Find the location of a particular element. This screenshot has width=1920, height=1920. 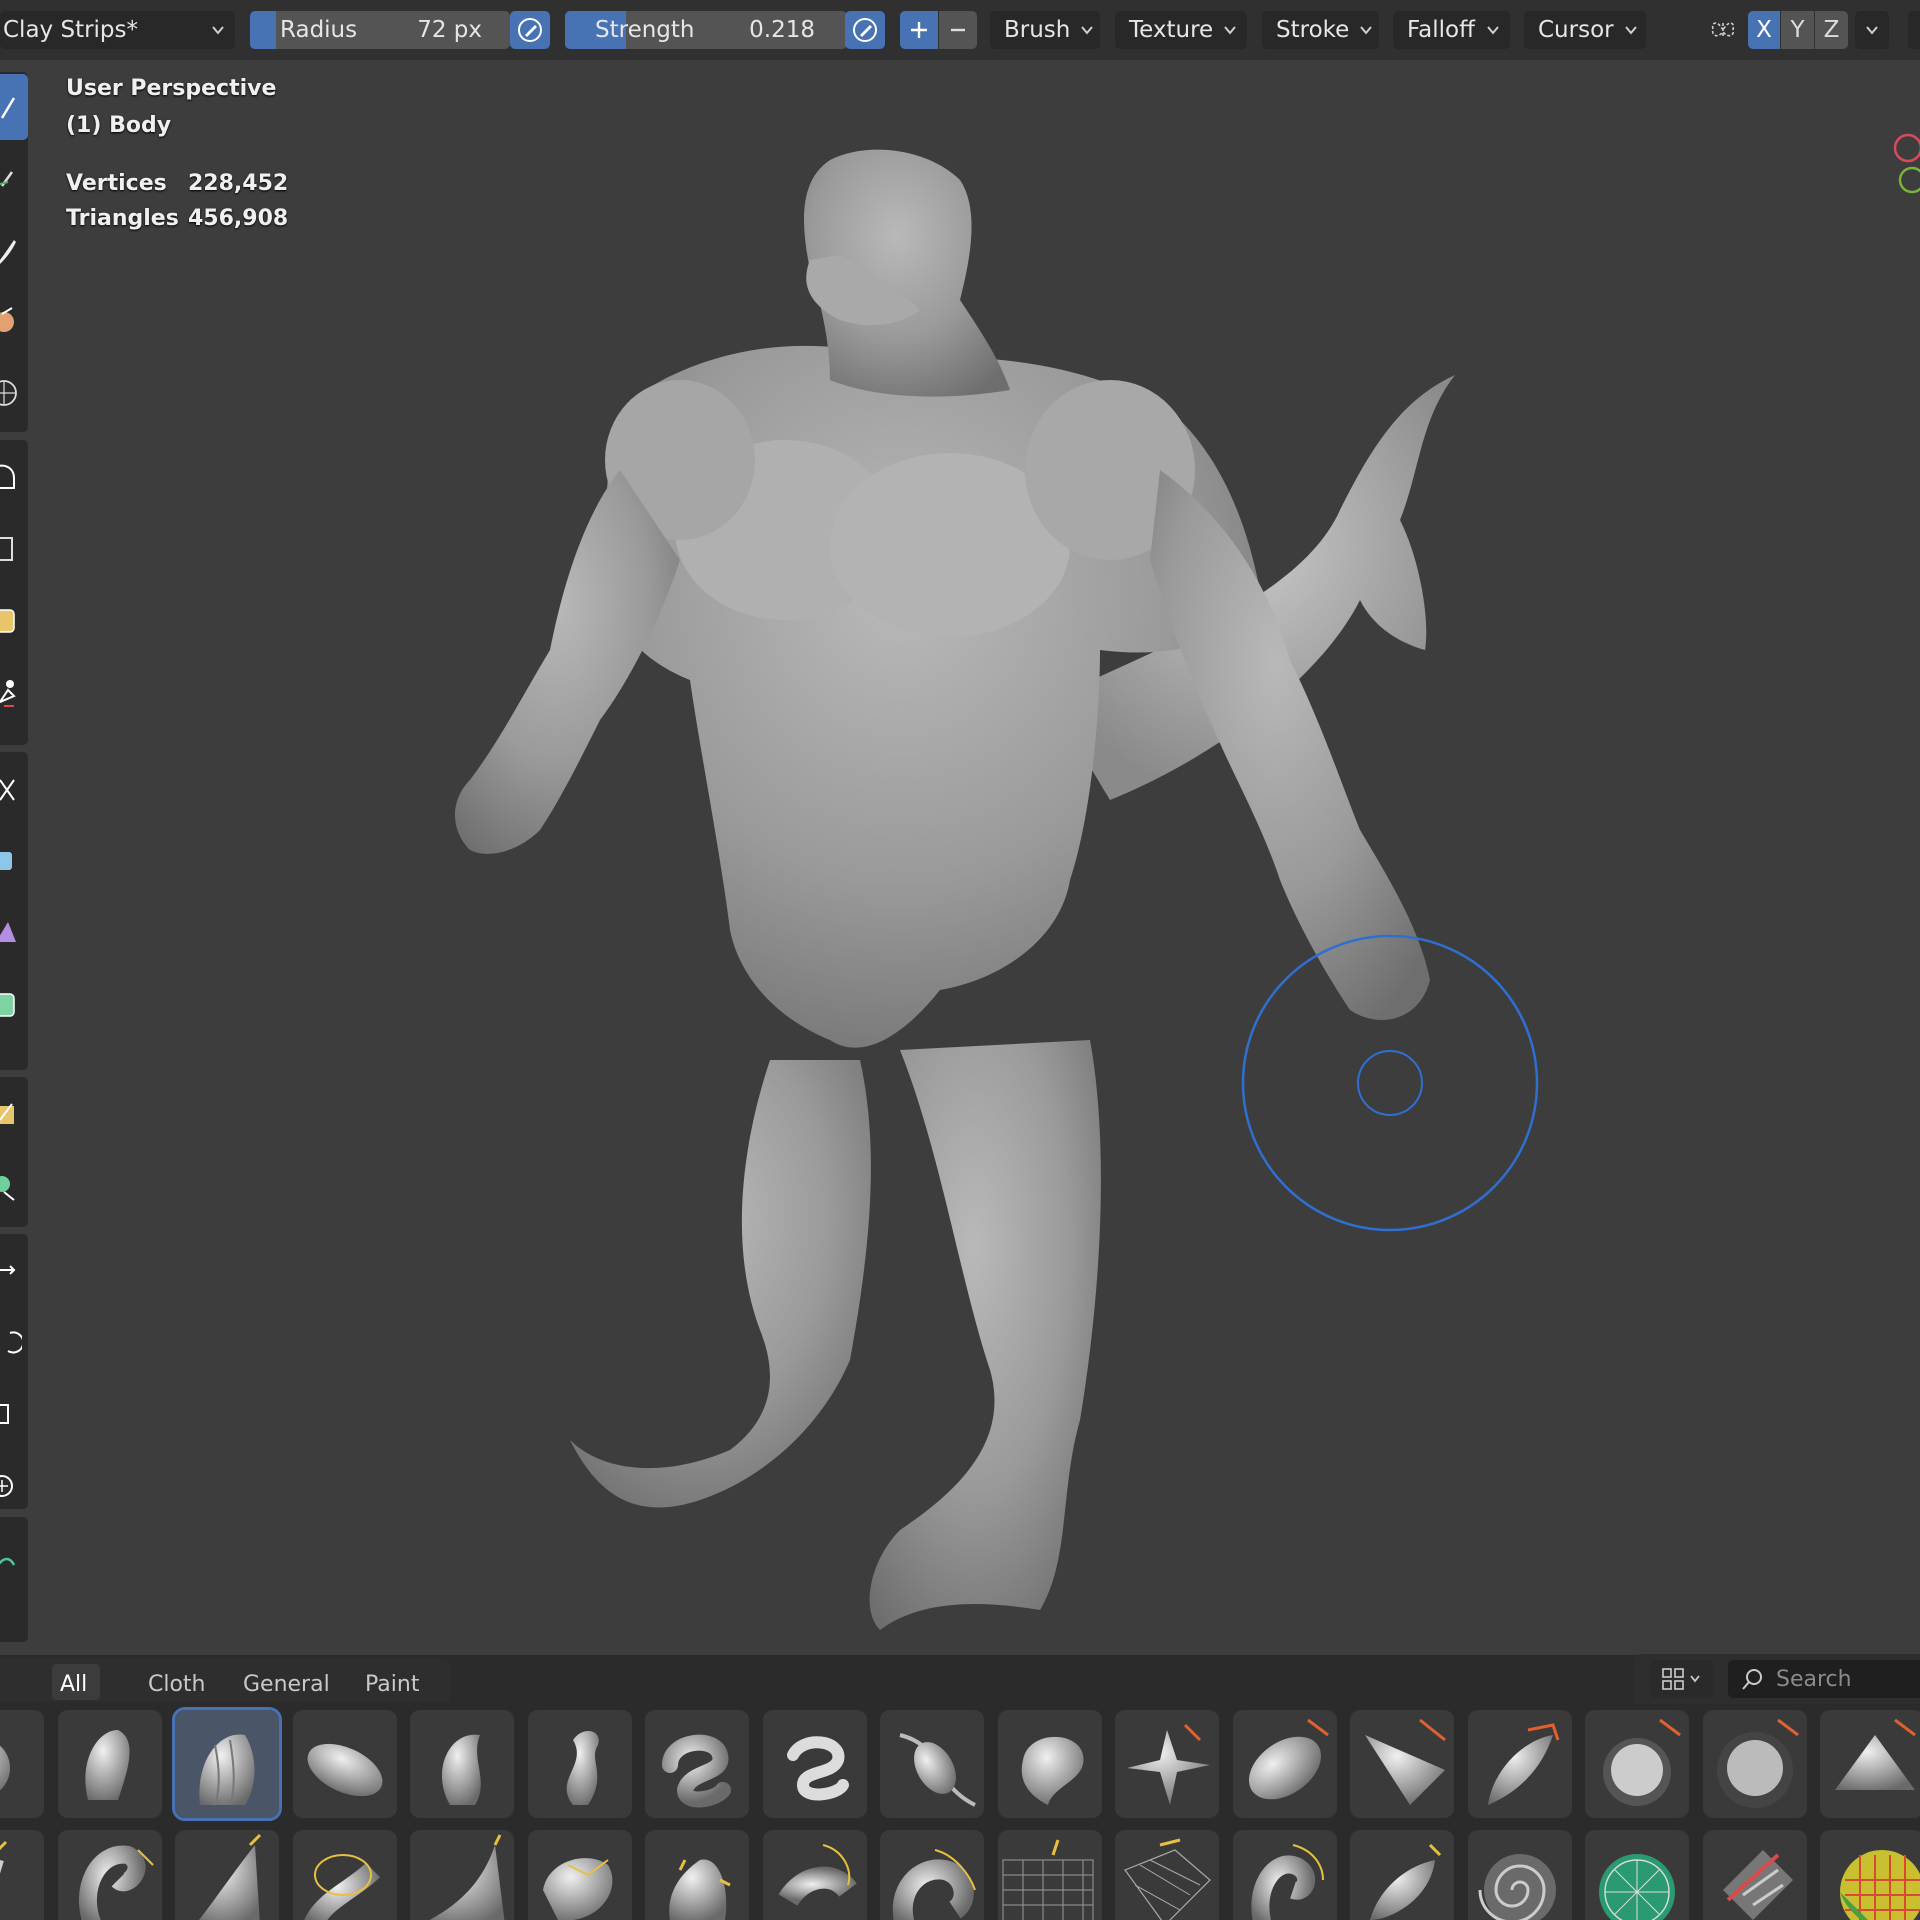

scale-icon is located at coordinates (4, 1414).